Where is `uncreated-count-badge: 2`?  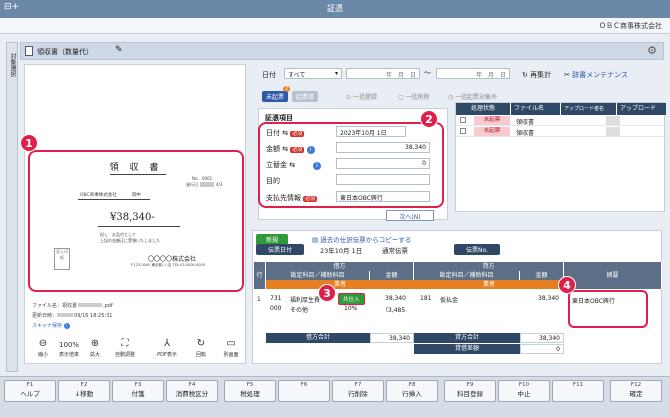
uncreated-count-badge: 2 is located at coordinates (287, 89).